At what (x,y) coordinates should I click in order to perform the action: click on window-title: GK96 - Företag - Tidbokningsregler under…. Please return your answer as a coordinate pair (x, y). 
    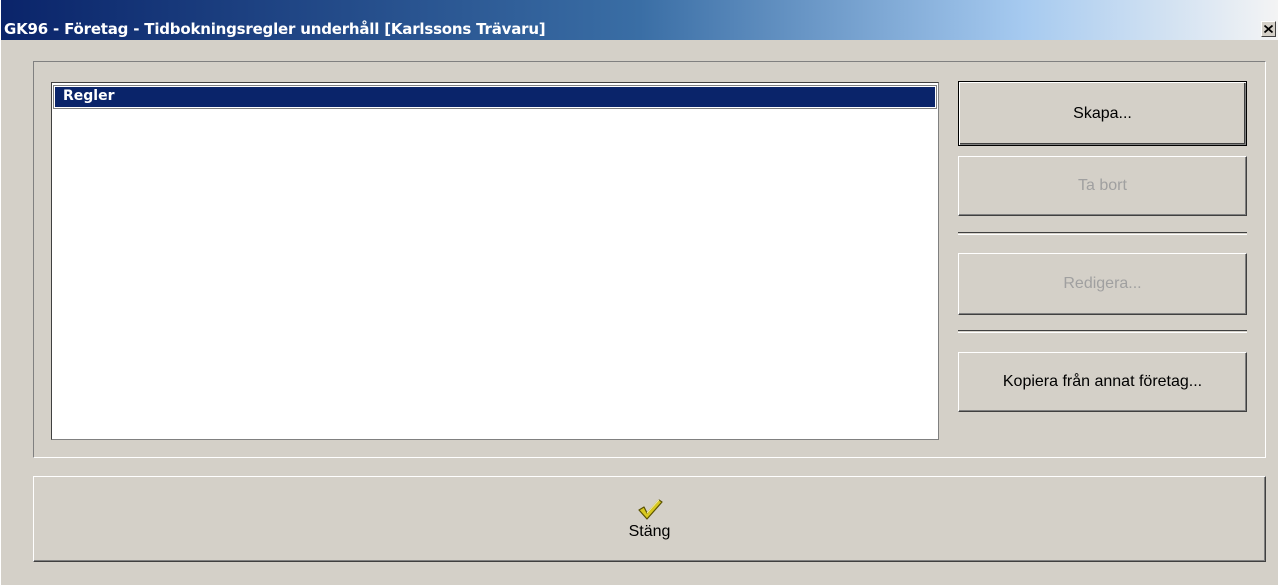
    Looking at the image, I should click on (275, 29).